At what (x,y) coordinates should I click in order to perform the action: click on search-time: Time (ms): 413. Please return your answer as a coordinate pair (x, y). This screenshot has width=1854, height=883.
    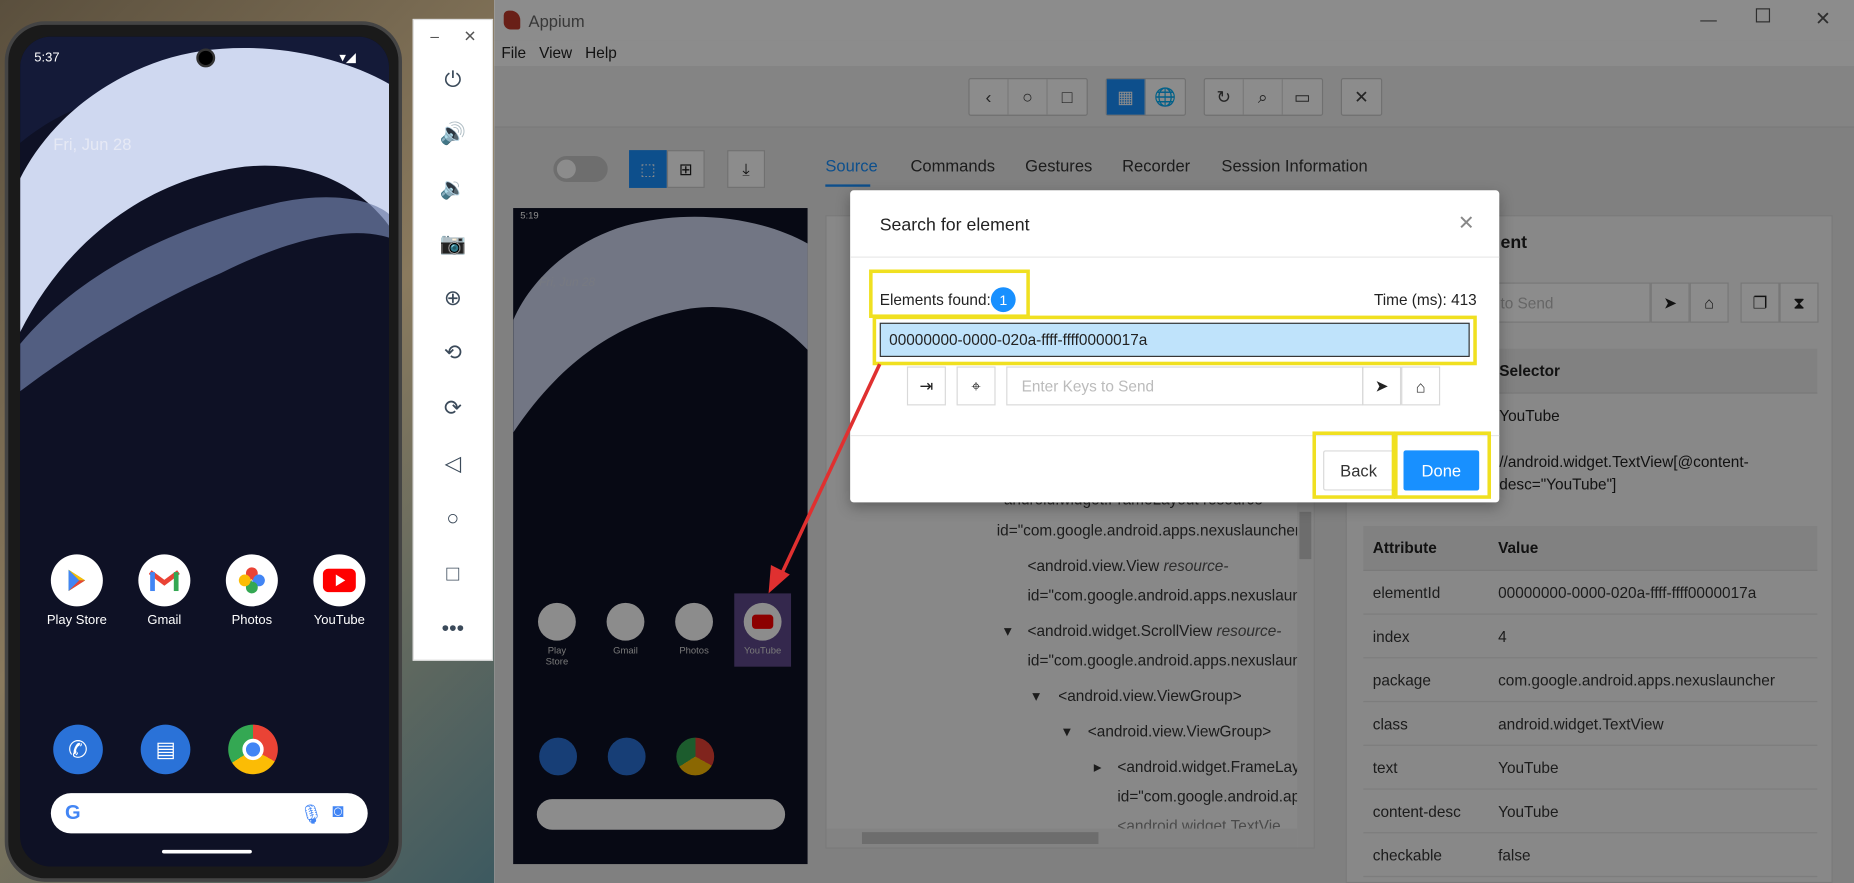
    Looking at the image, I should click on (1425, 299).